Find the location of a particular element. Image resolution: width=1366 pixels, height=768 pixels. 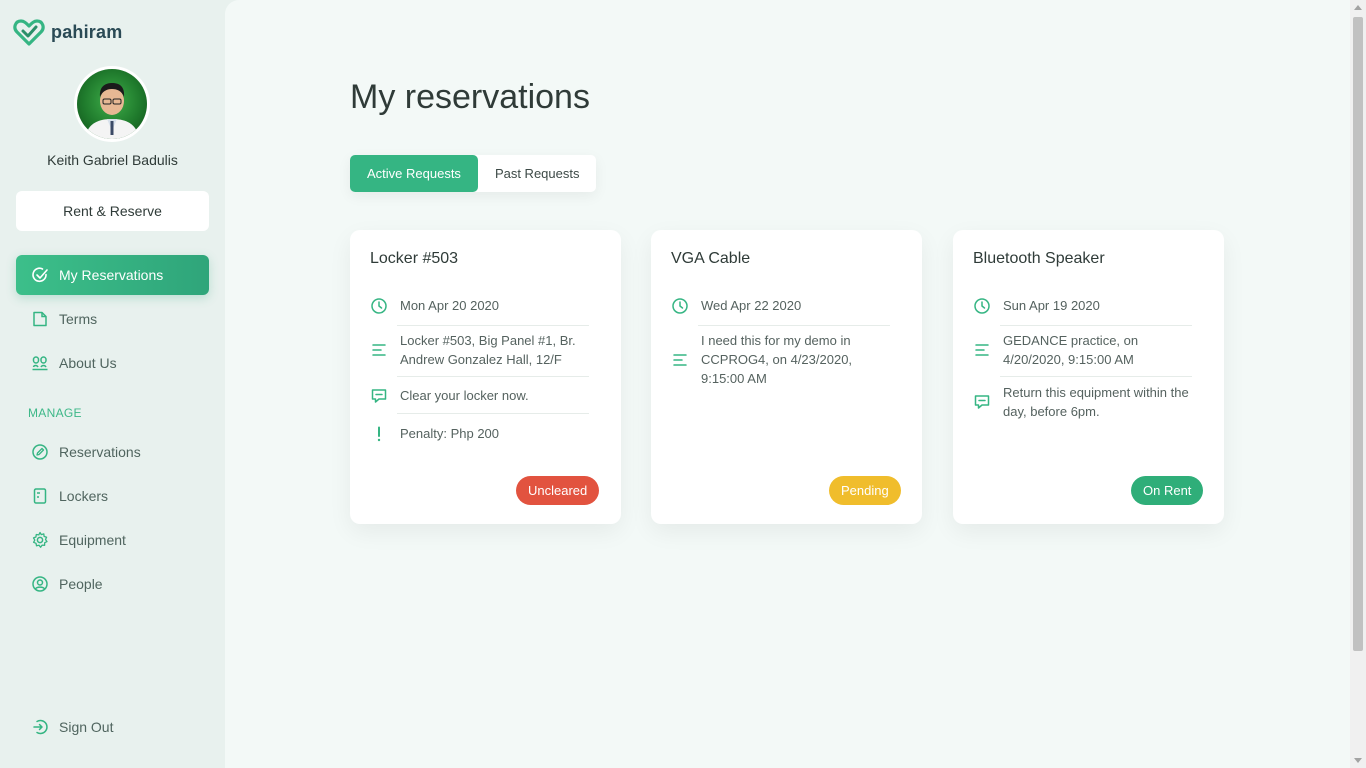

person-portrait-icon is located at coordinates (112, 111).